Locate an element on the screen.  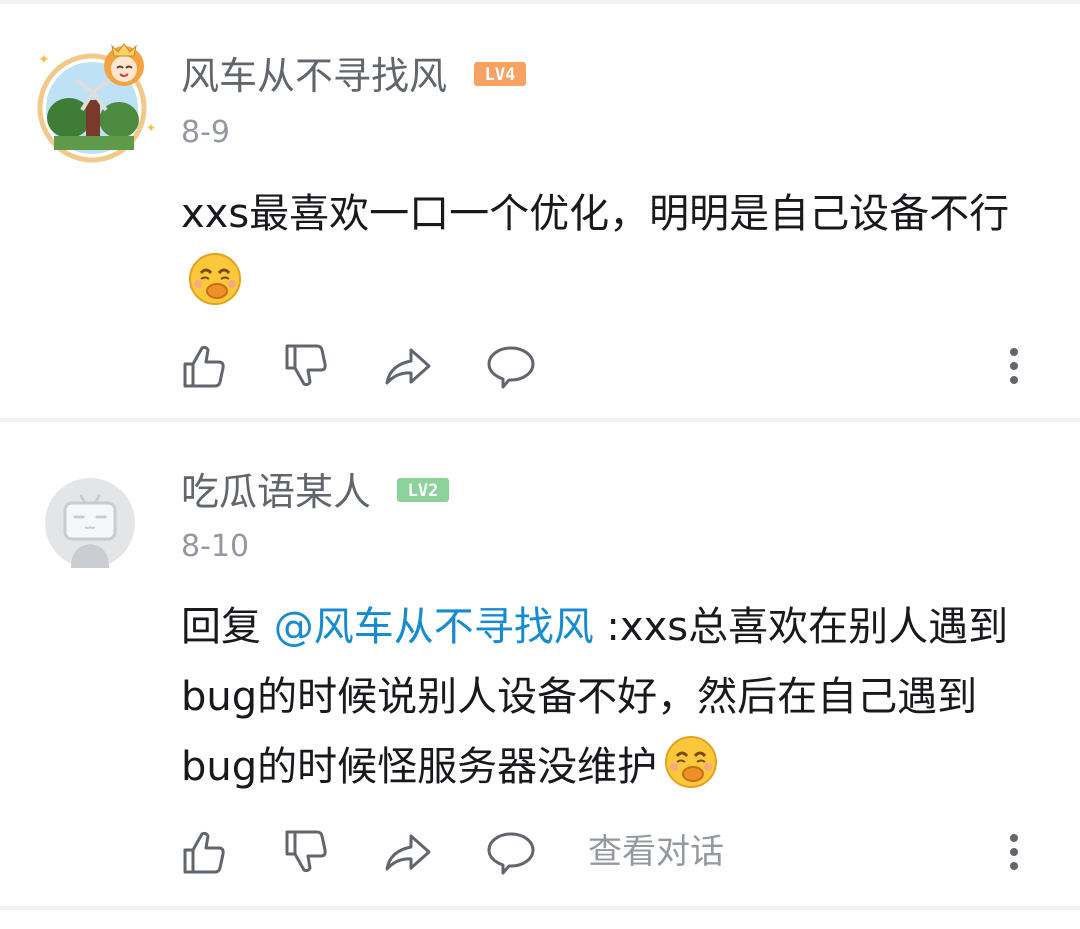
avatar-image: ✦ ✦ is located at coordinates (96, 103).